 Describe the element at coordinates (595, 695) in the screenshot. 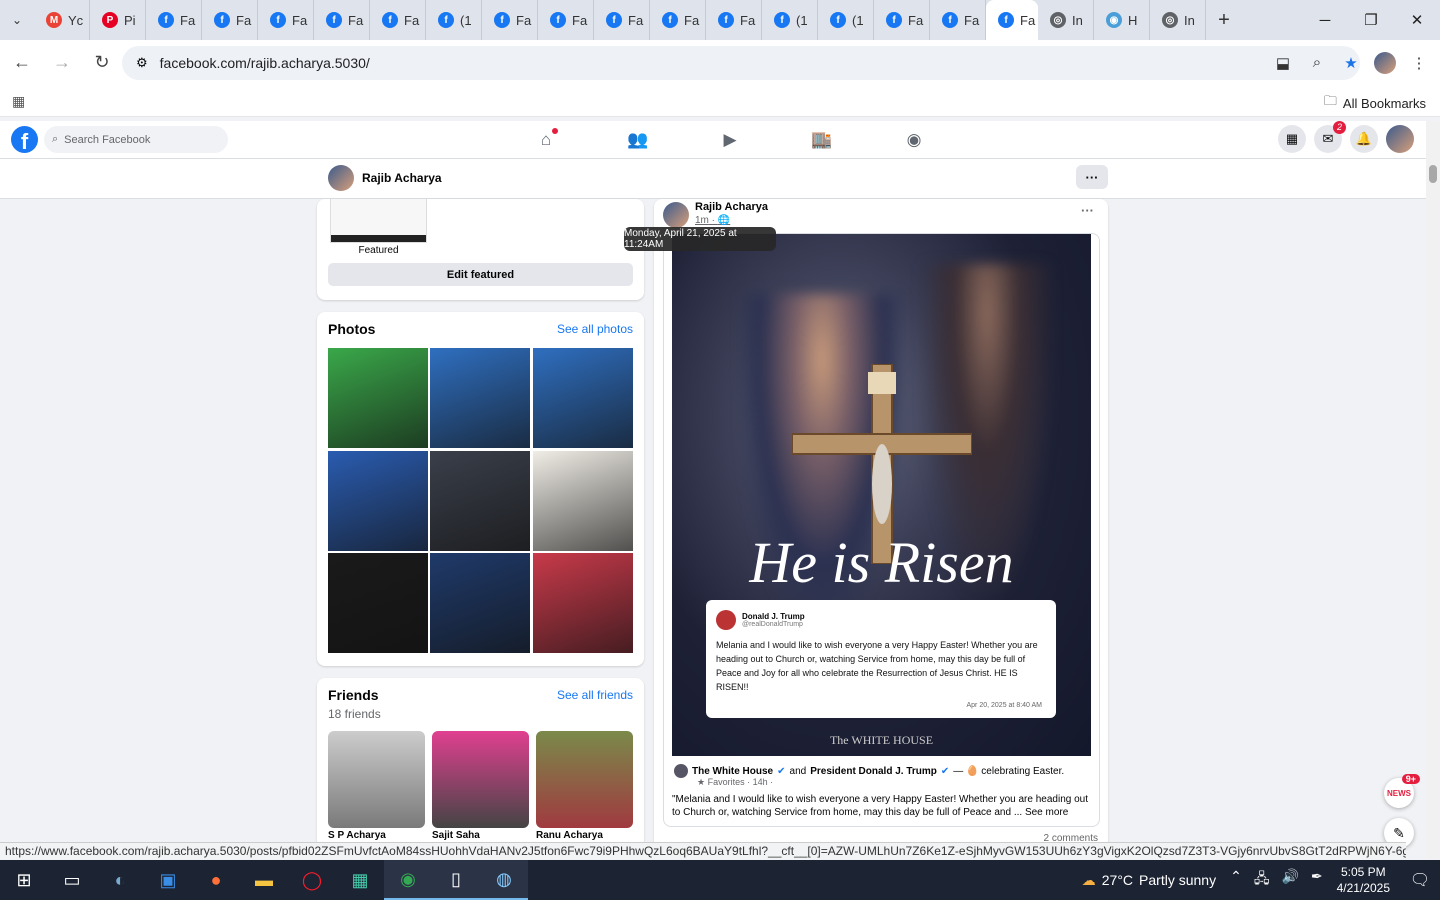

I see `see-all-friends-link: See all friends` at that location.